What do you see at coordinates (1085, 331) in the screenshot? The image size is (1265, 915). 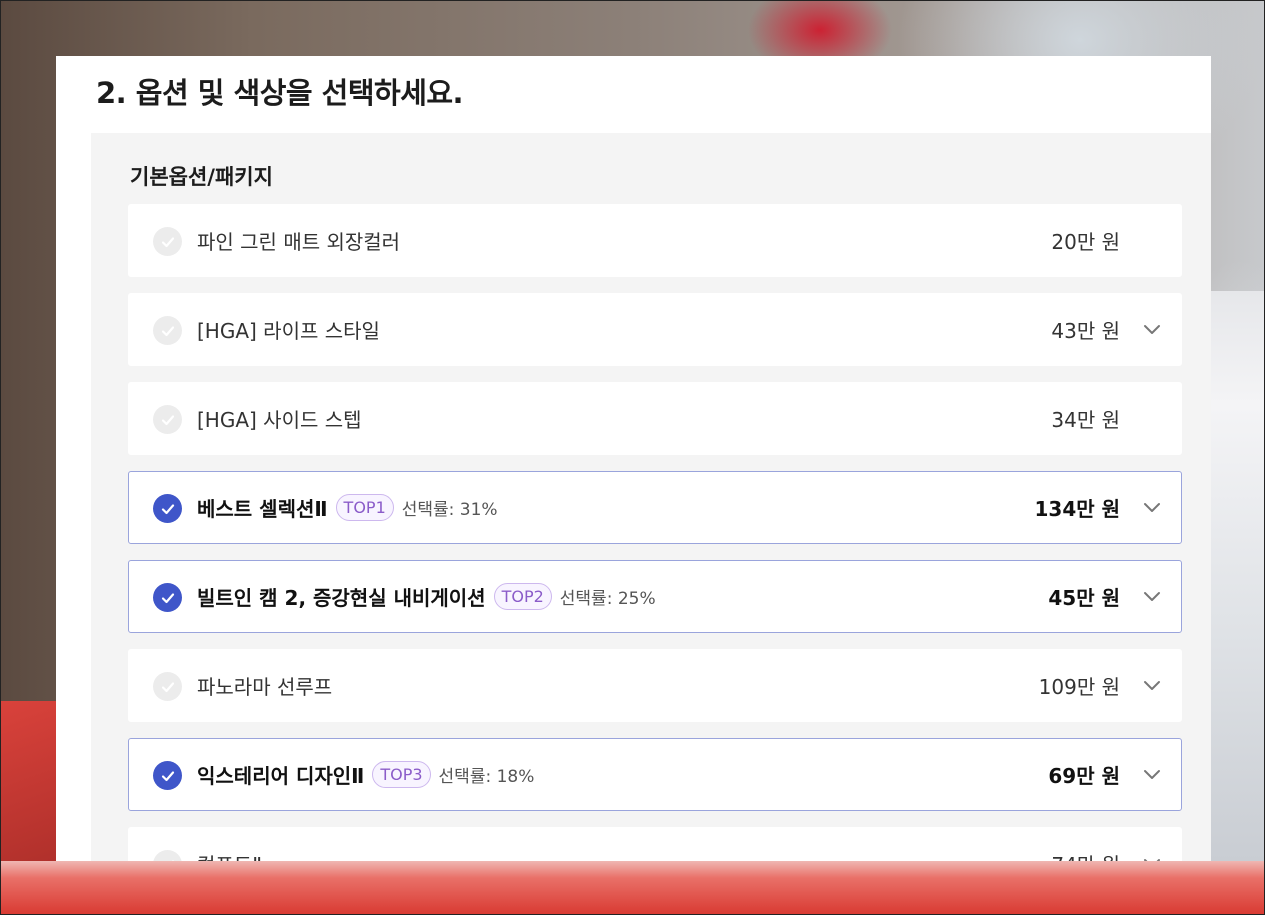 I see `option-price: 43만 원` at bounding box center [1085, 331].